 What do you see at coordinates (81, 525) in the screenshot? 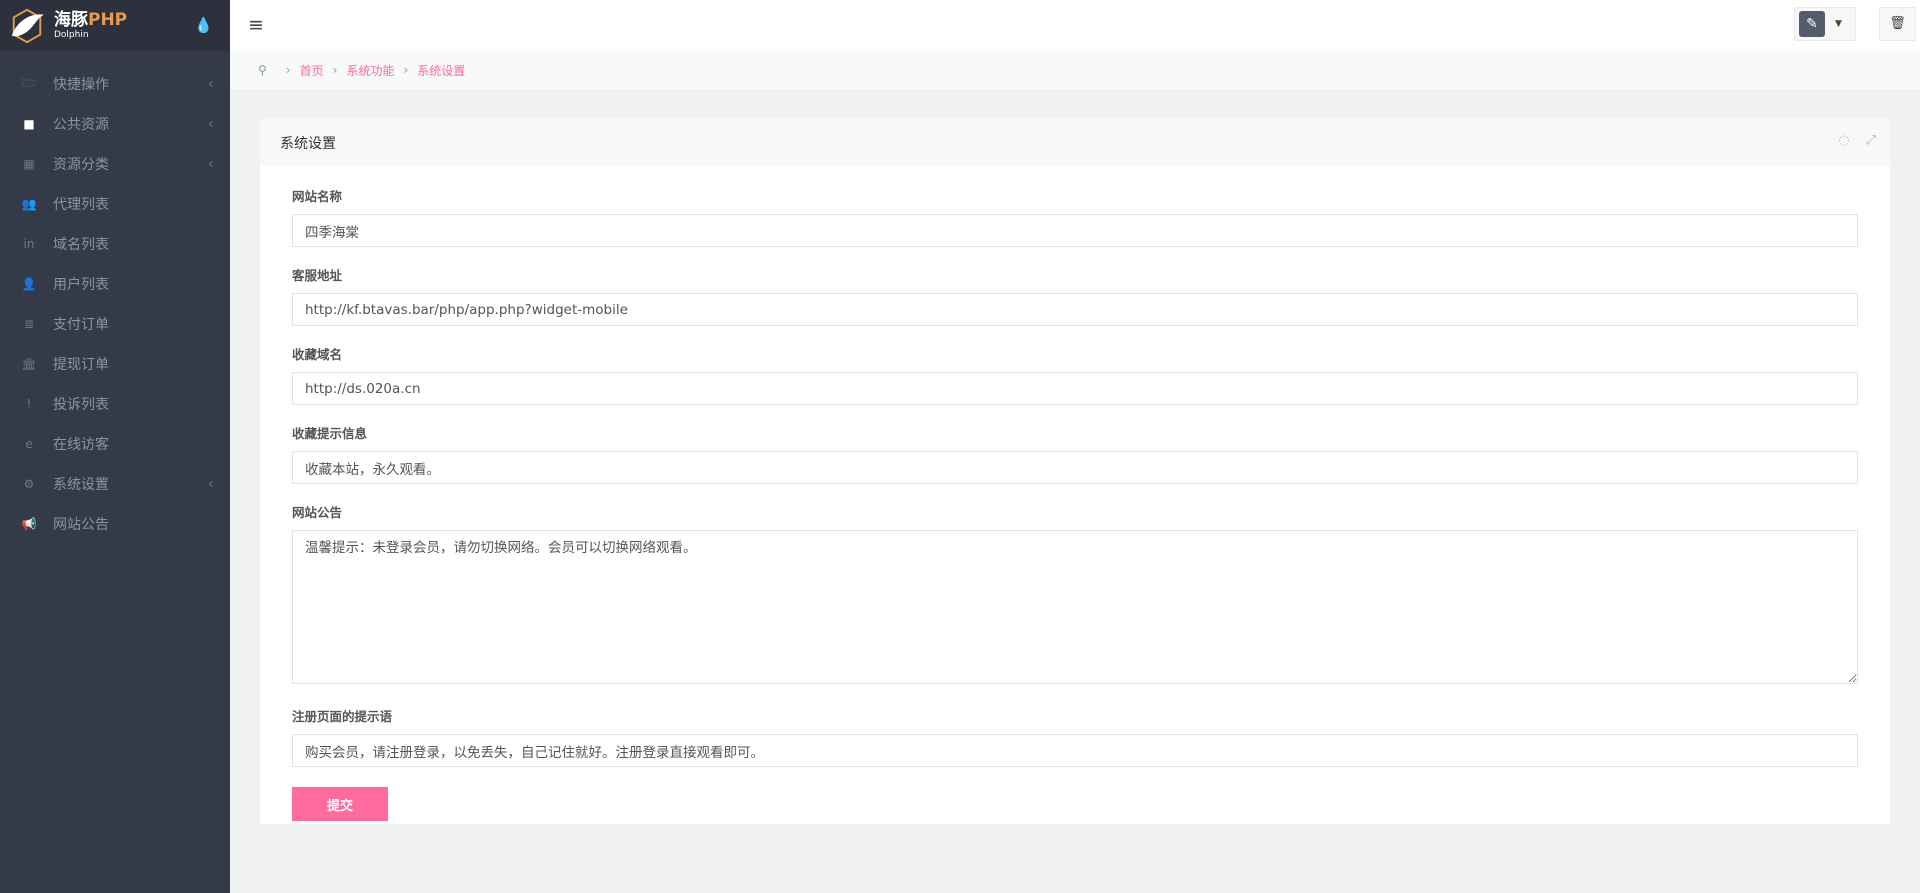
I see `sidebar-item-label: 网站公告` at bounding box center [81, 525].